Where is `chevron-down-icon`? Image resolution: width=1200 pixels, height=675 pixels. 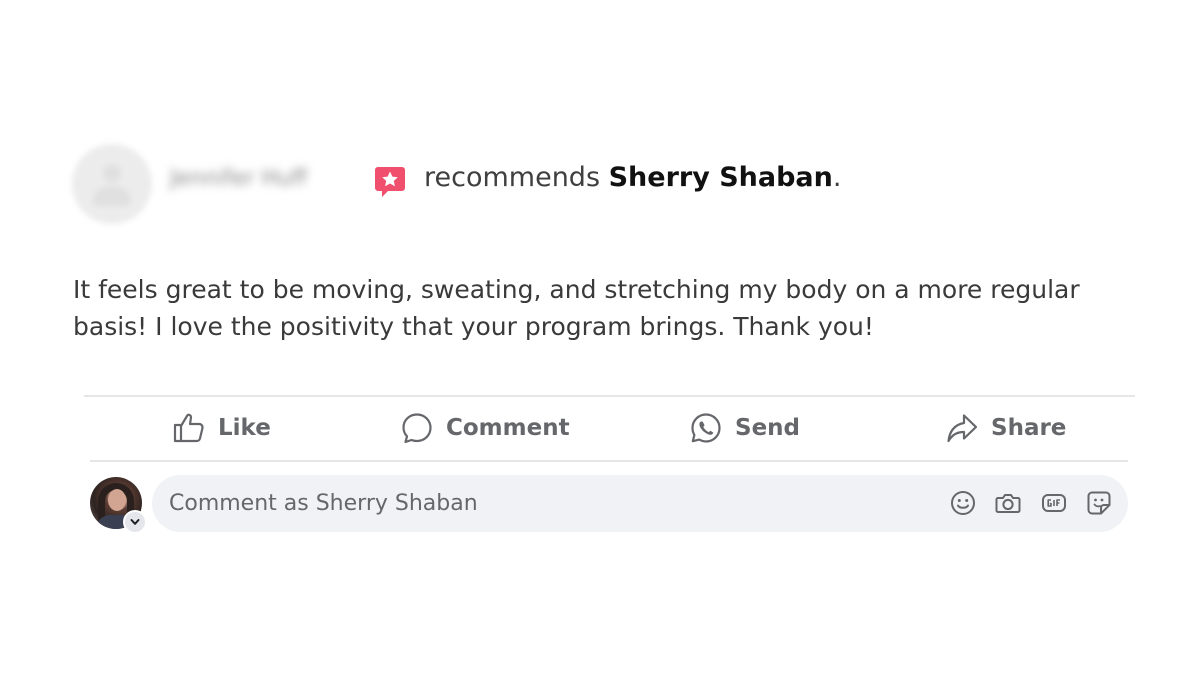
chevron-down-icon is located at coordinates (135, 522).